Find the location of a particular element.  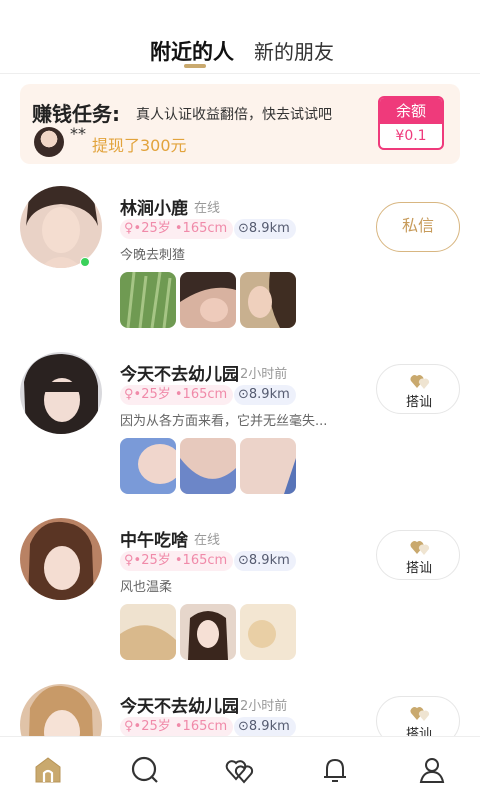

task-description: 真人认证收益翻倍，快去试试吧 is located at coordinates (234, 115).